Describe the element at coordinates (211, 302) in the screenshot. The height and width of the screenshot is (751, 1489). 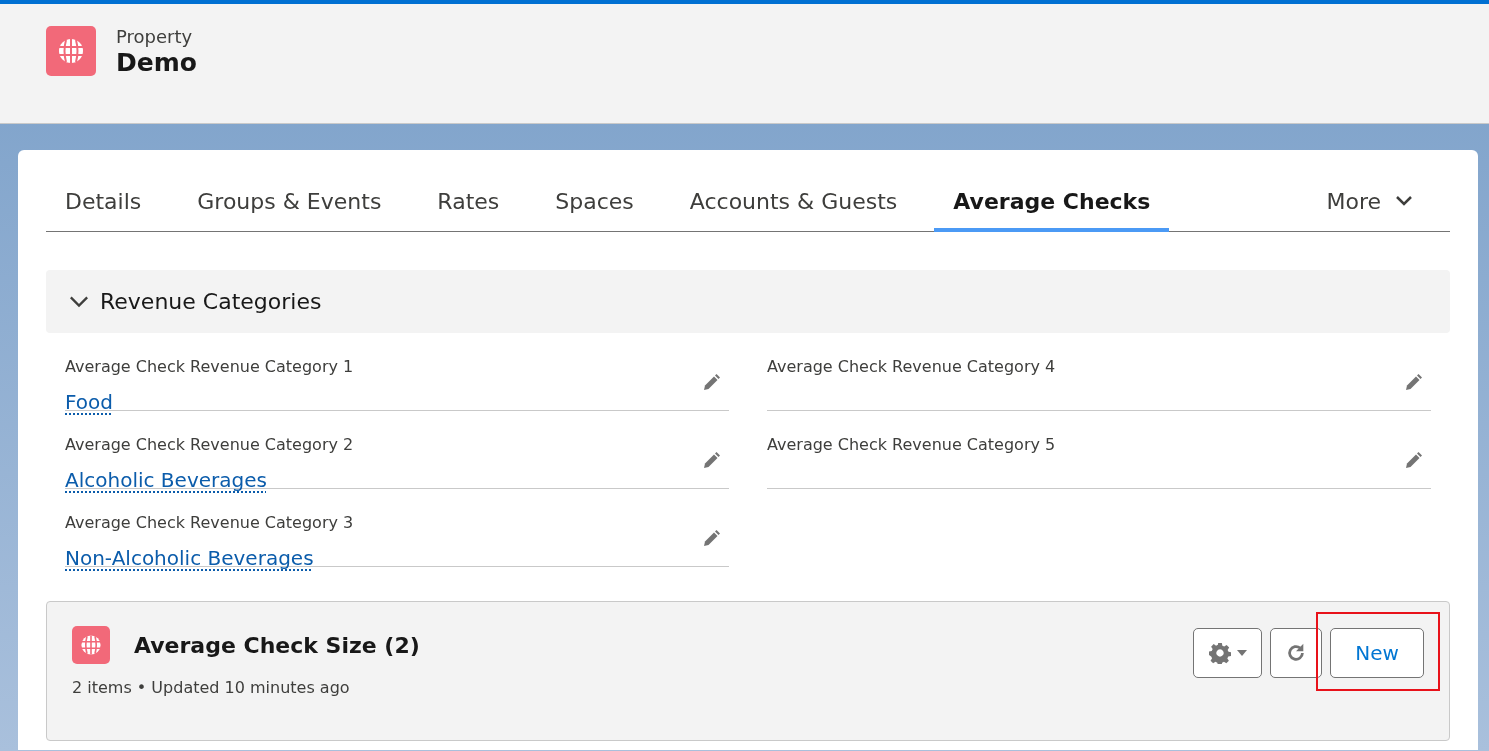
I see `section-title: Revenue Categories` at that location.